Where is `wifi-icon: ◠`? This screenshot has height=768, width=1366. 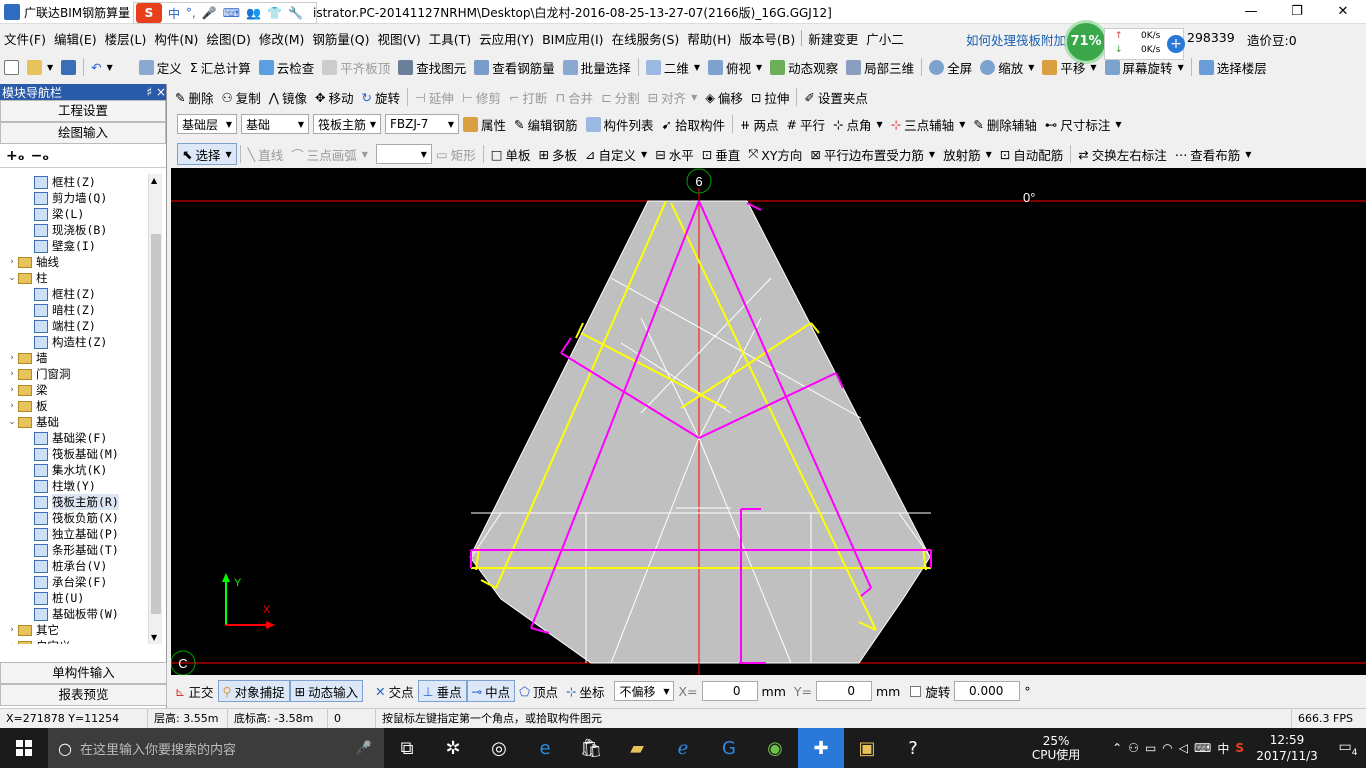 wifi-icon: ◠ is located at coordinates (1167, 748).